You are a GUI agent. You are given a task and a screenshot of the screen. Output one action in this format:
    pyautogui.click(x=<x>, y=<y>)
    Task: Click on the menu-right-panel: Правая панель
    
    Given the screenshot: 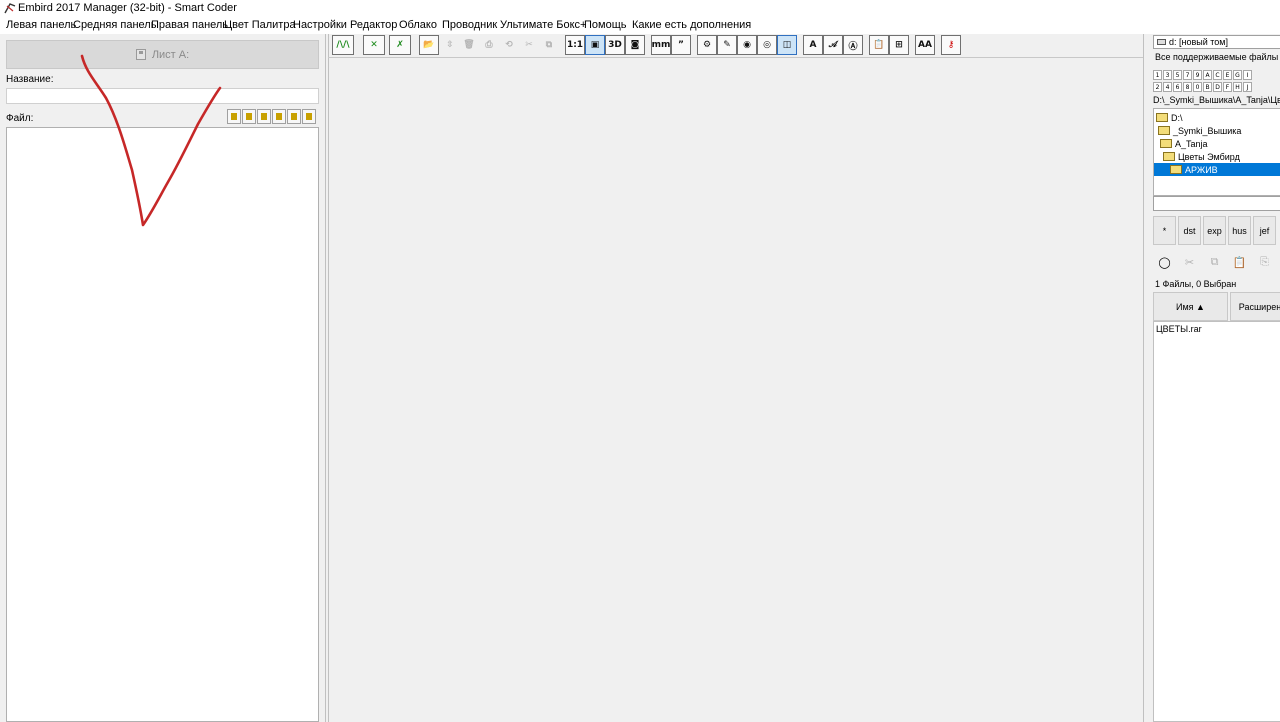 What is the action you would take?
    pyautogui.click(x=189, y=25)
    